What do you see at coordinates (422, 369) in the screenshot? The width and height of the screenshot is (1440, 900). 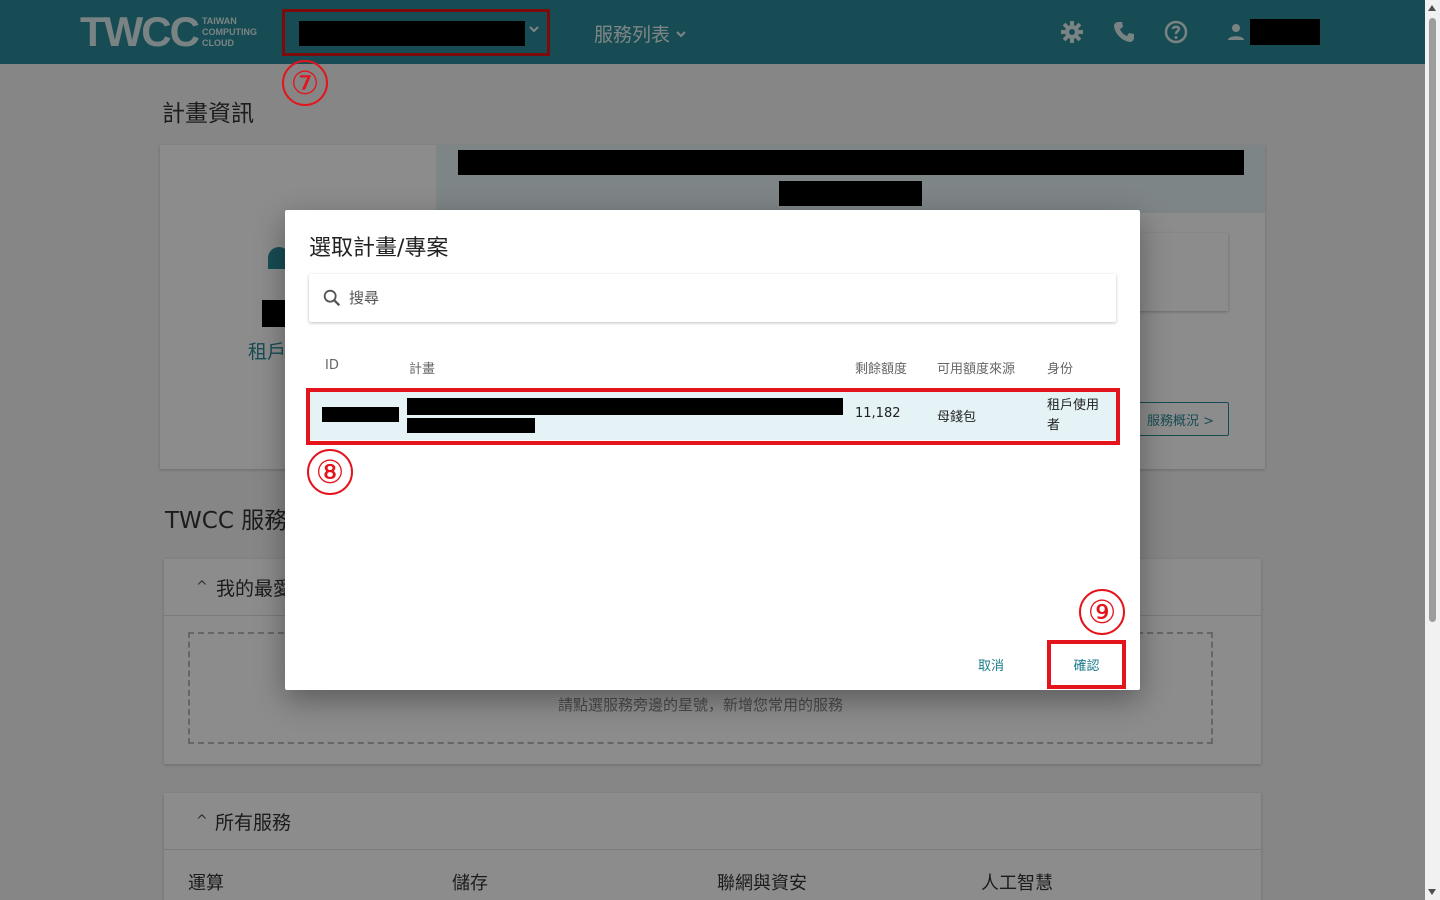 I see `column-header-plan: 計畫` at bounding box center [422, 369].